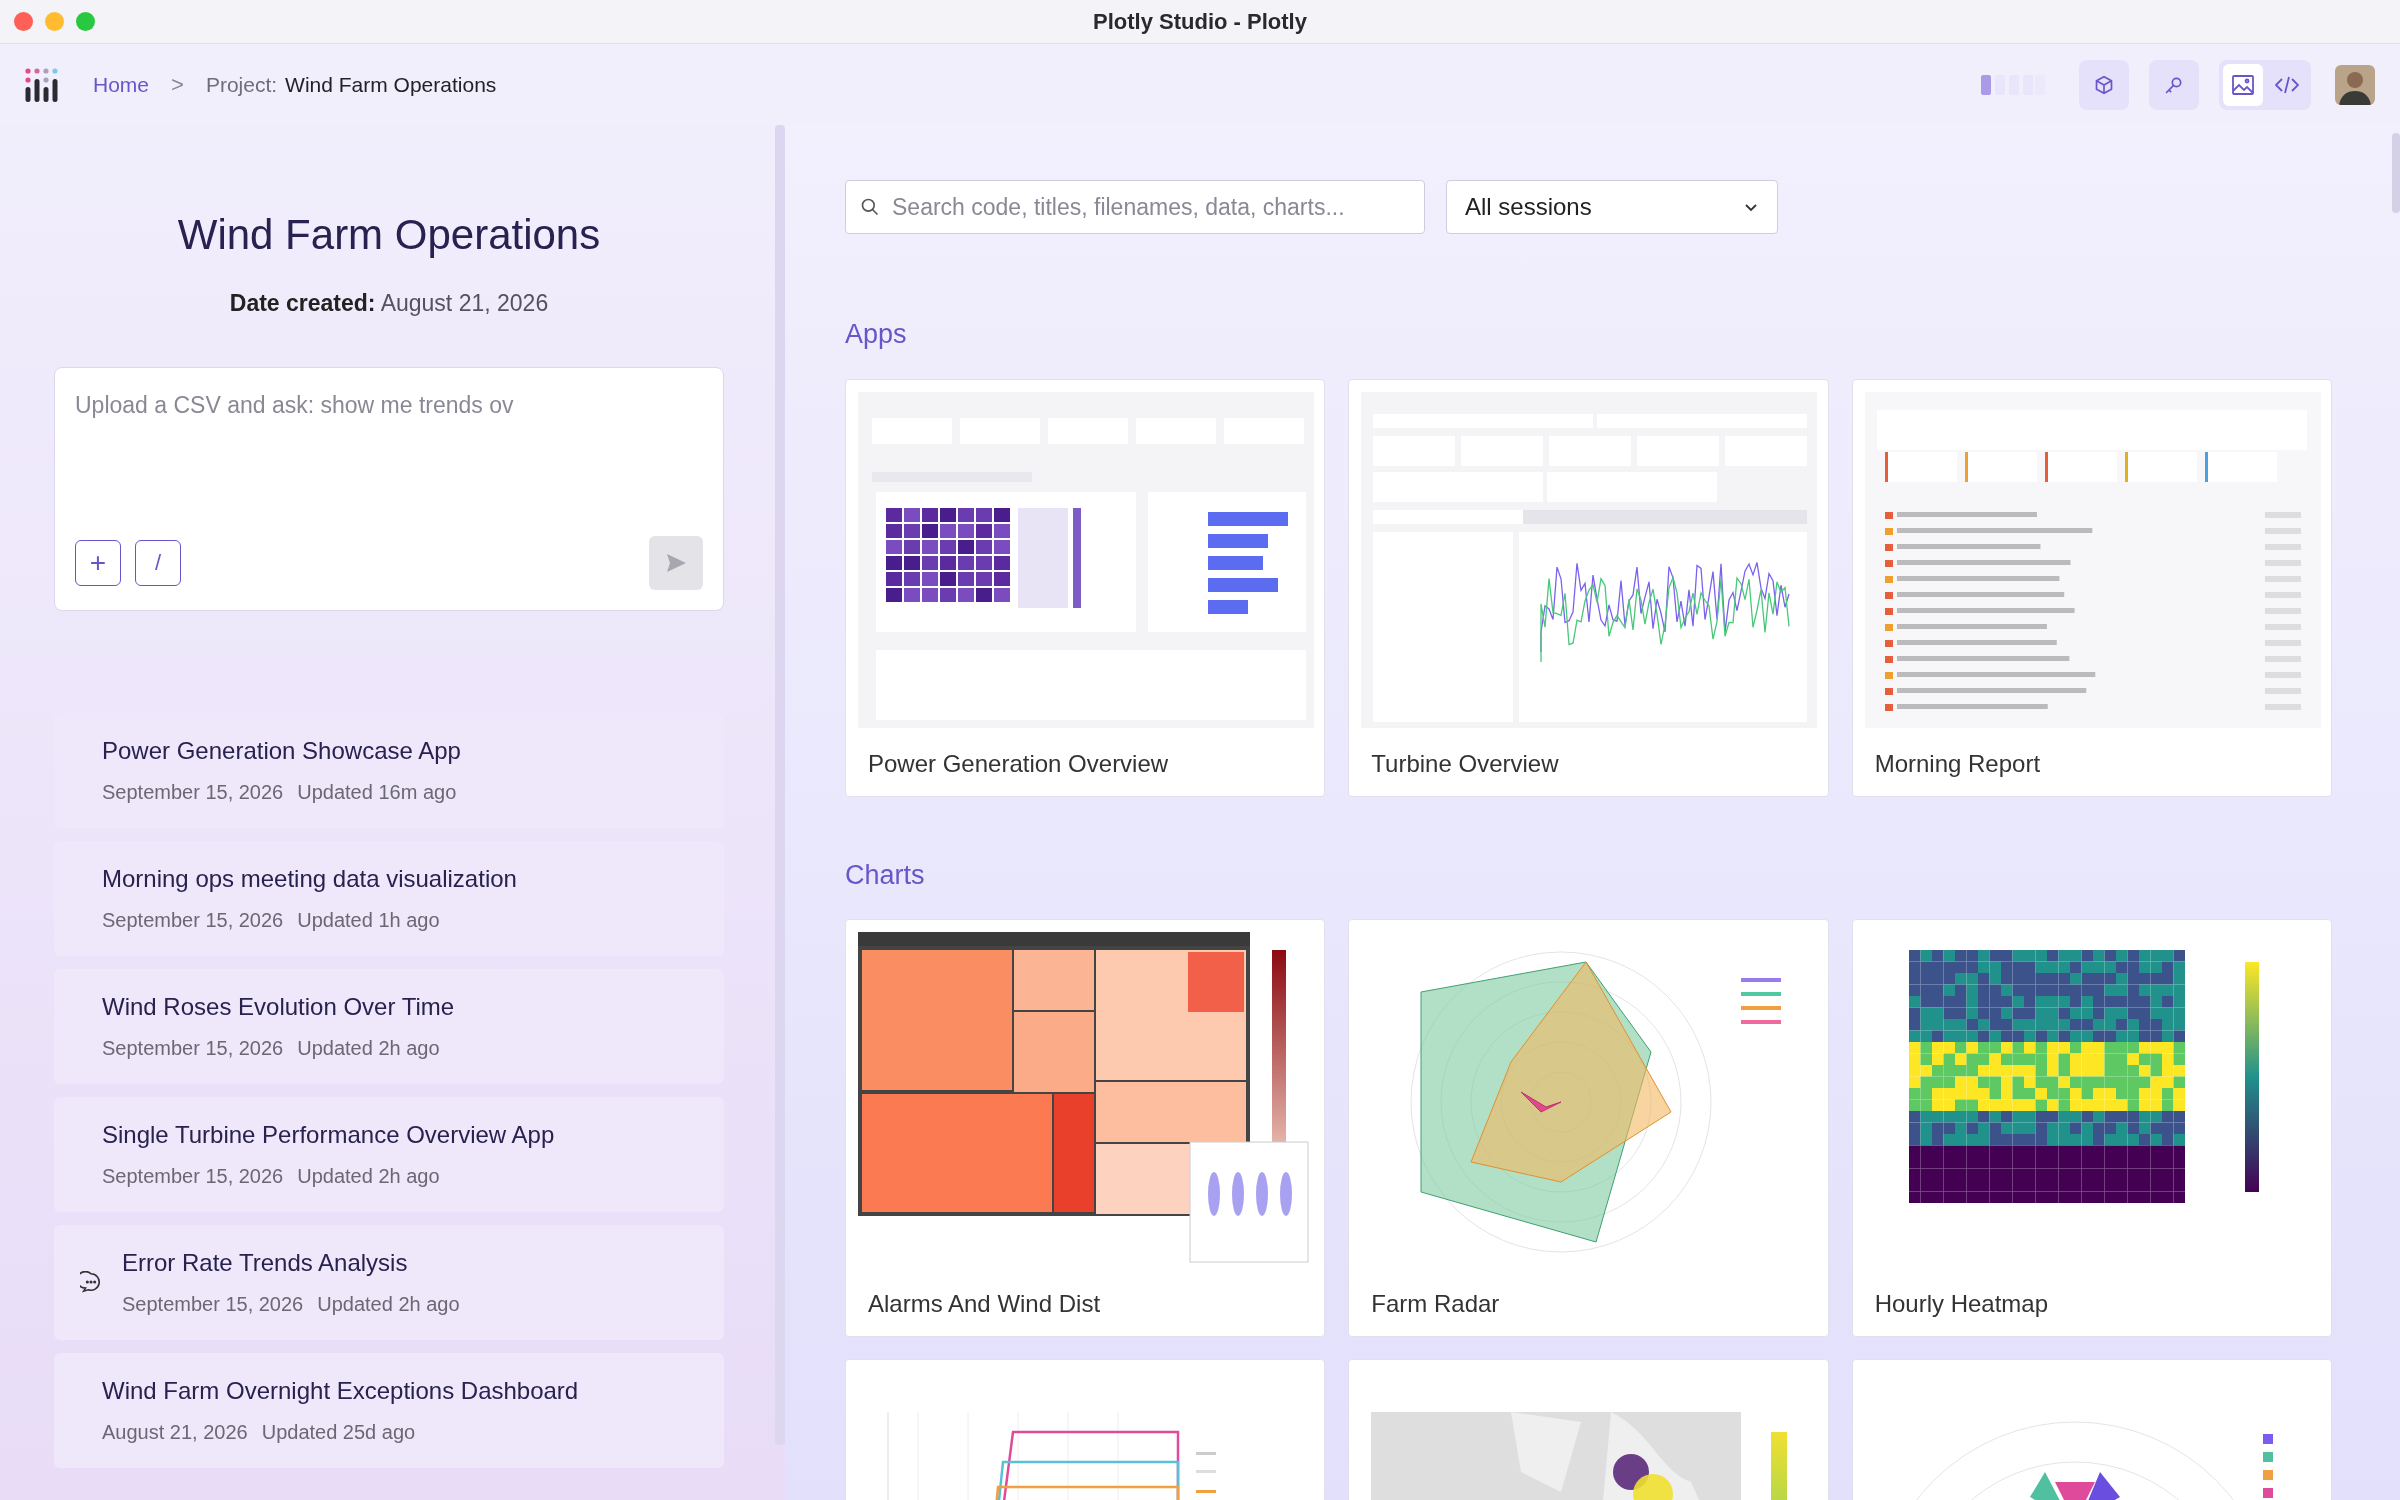 This screenshot has height=1500, width=2400. Describe the element at coordinates (876, 334) in the screenshot. I see `section-heading: Apps` at that location.